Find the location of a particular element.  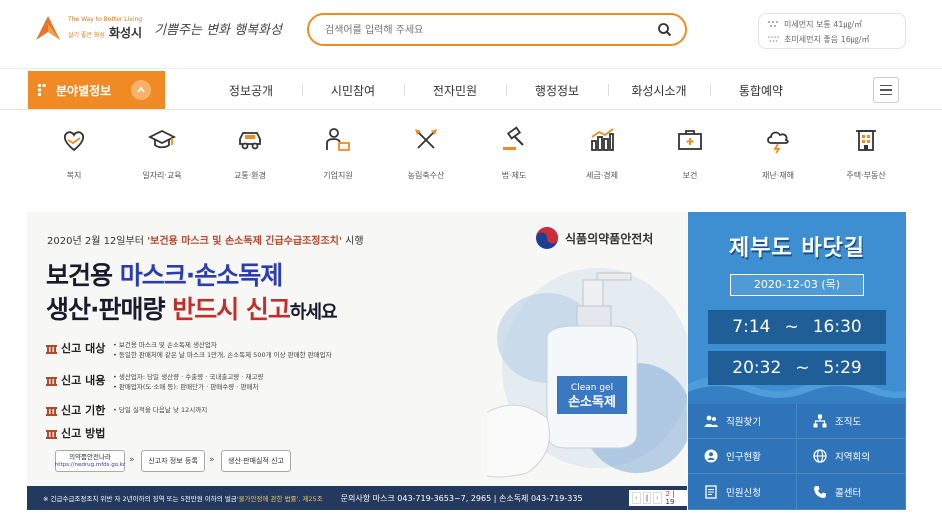

tide-row-1: 7:14 ~ 16:30 is located at coordinates (797, 327).